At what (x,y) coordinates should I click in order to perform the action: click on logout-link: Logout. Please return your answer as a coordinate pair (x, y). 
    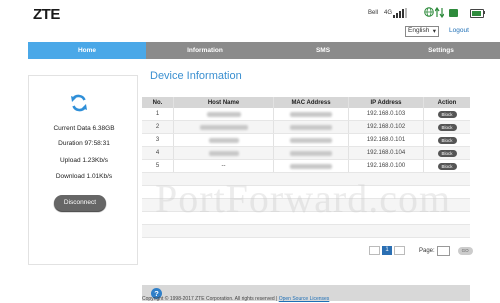
    Looking at the image, I should click on (459, 30).